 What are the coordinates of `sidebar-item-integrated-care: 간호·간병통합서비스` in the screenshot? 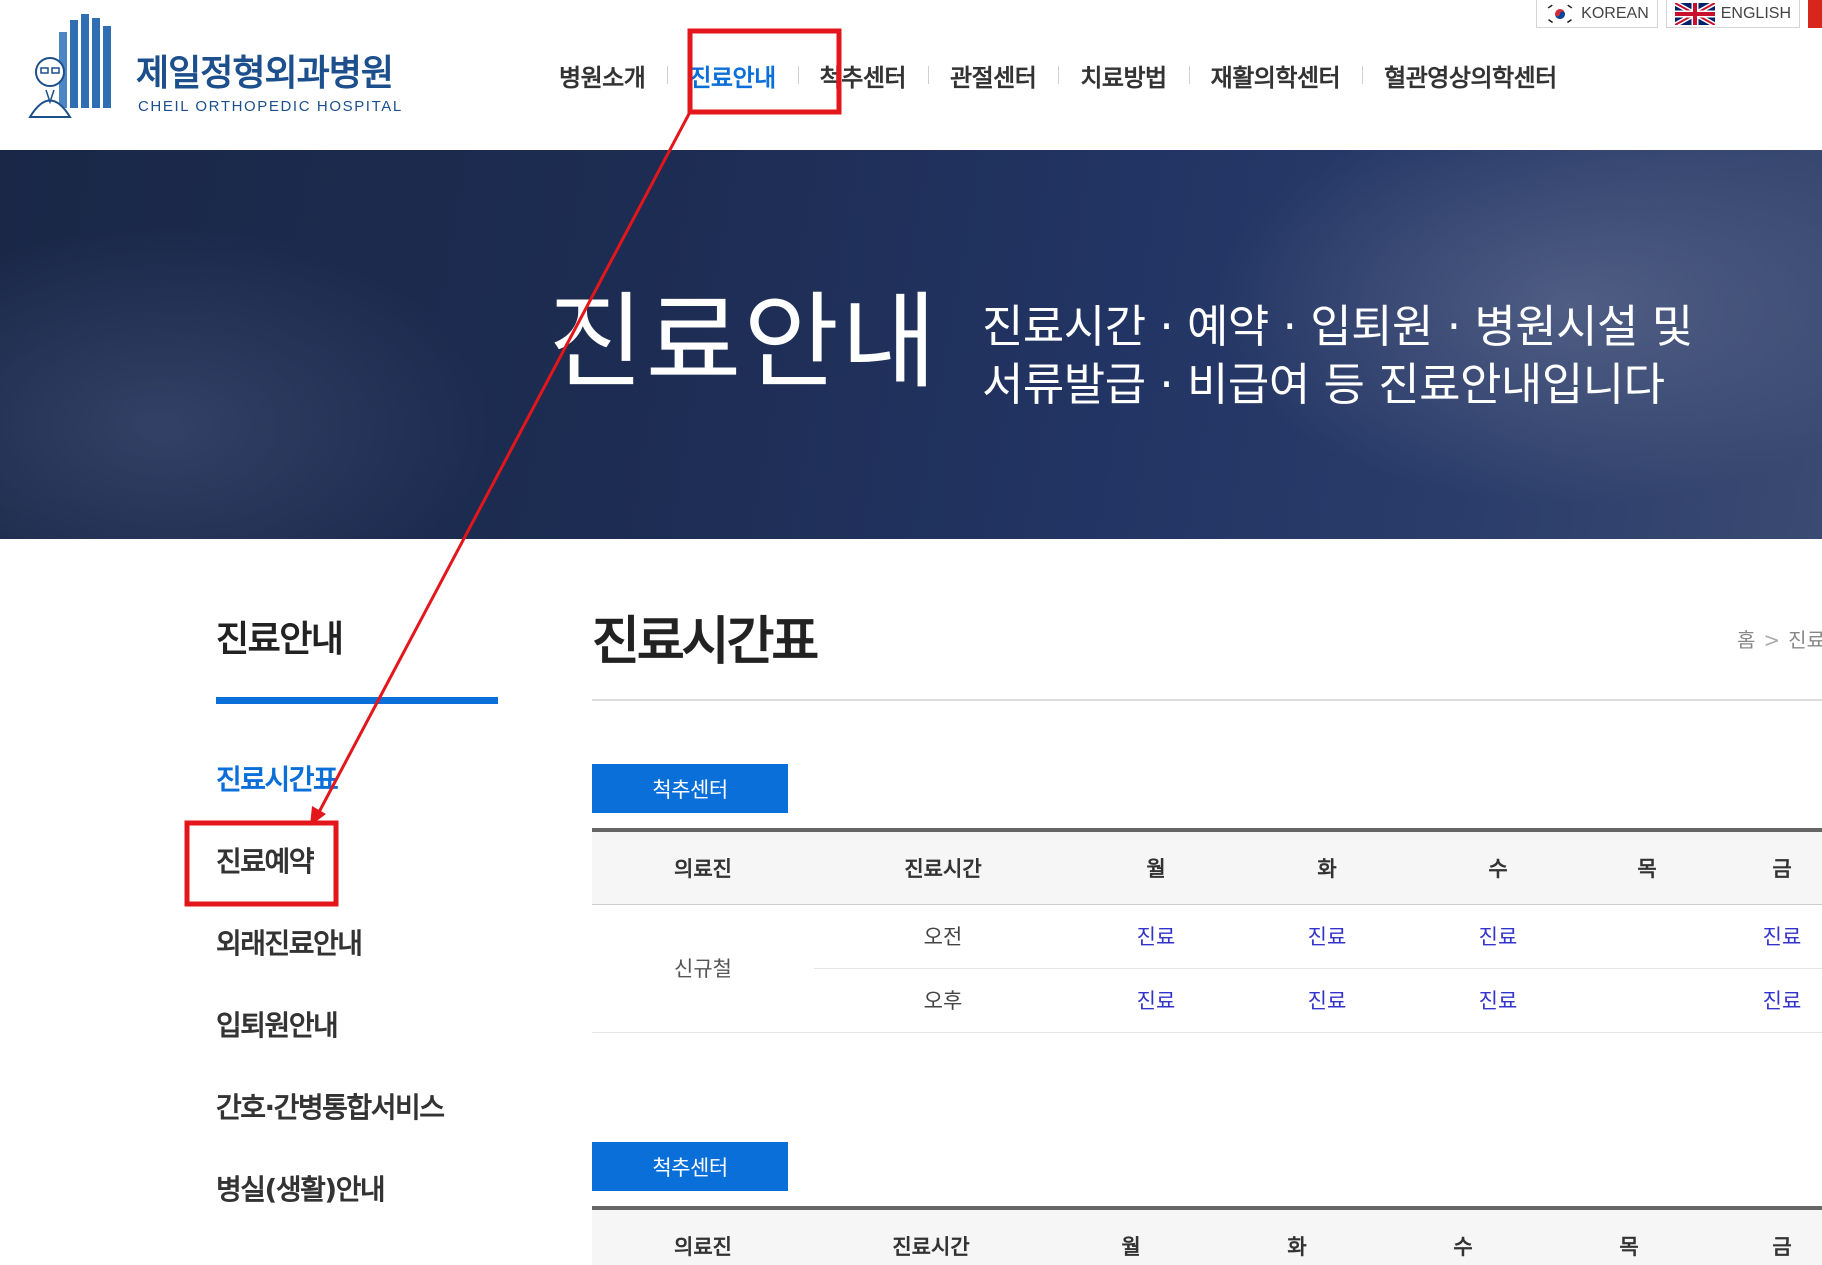 It's located at (330, 1129).